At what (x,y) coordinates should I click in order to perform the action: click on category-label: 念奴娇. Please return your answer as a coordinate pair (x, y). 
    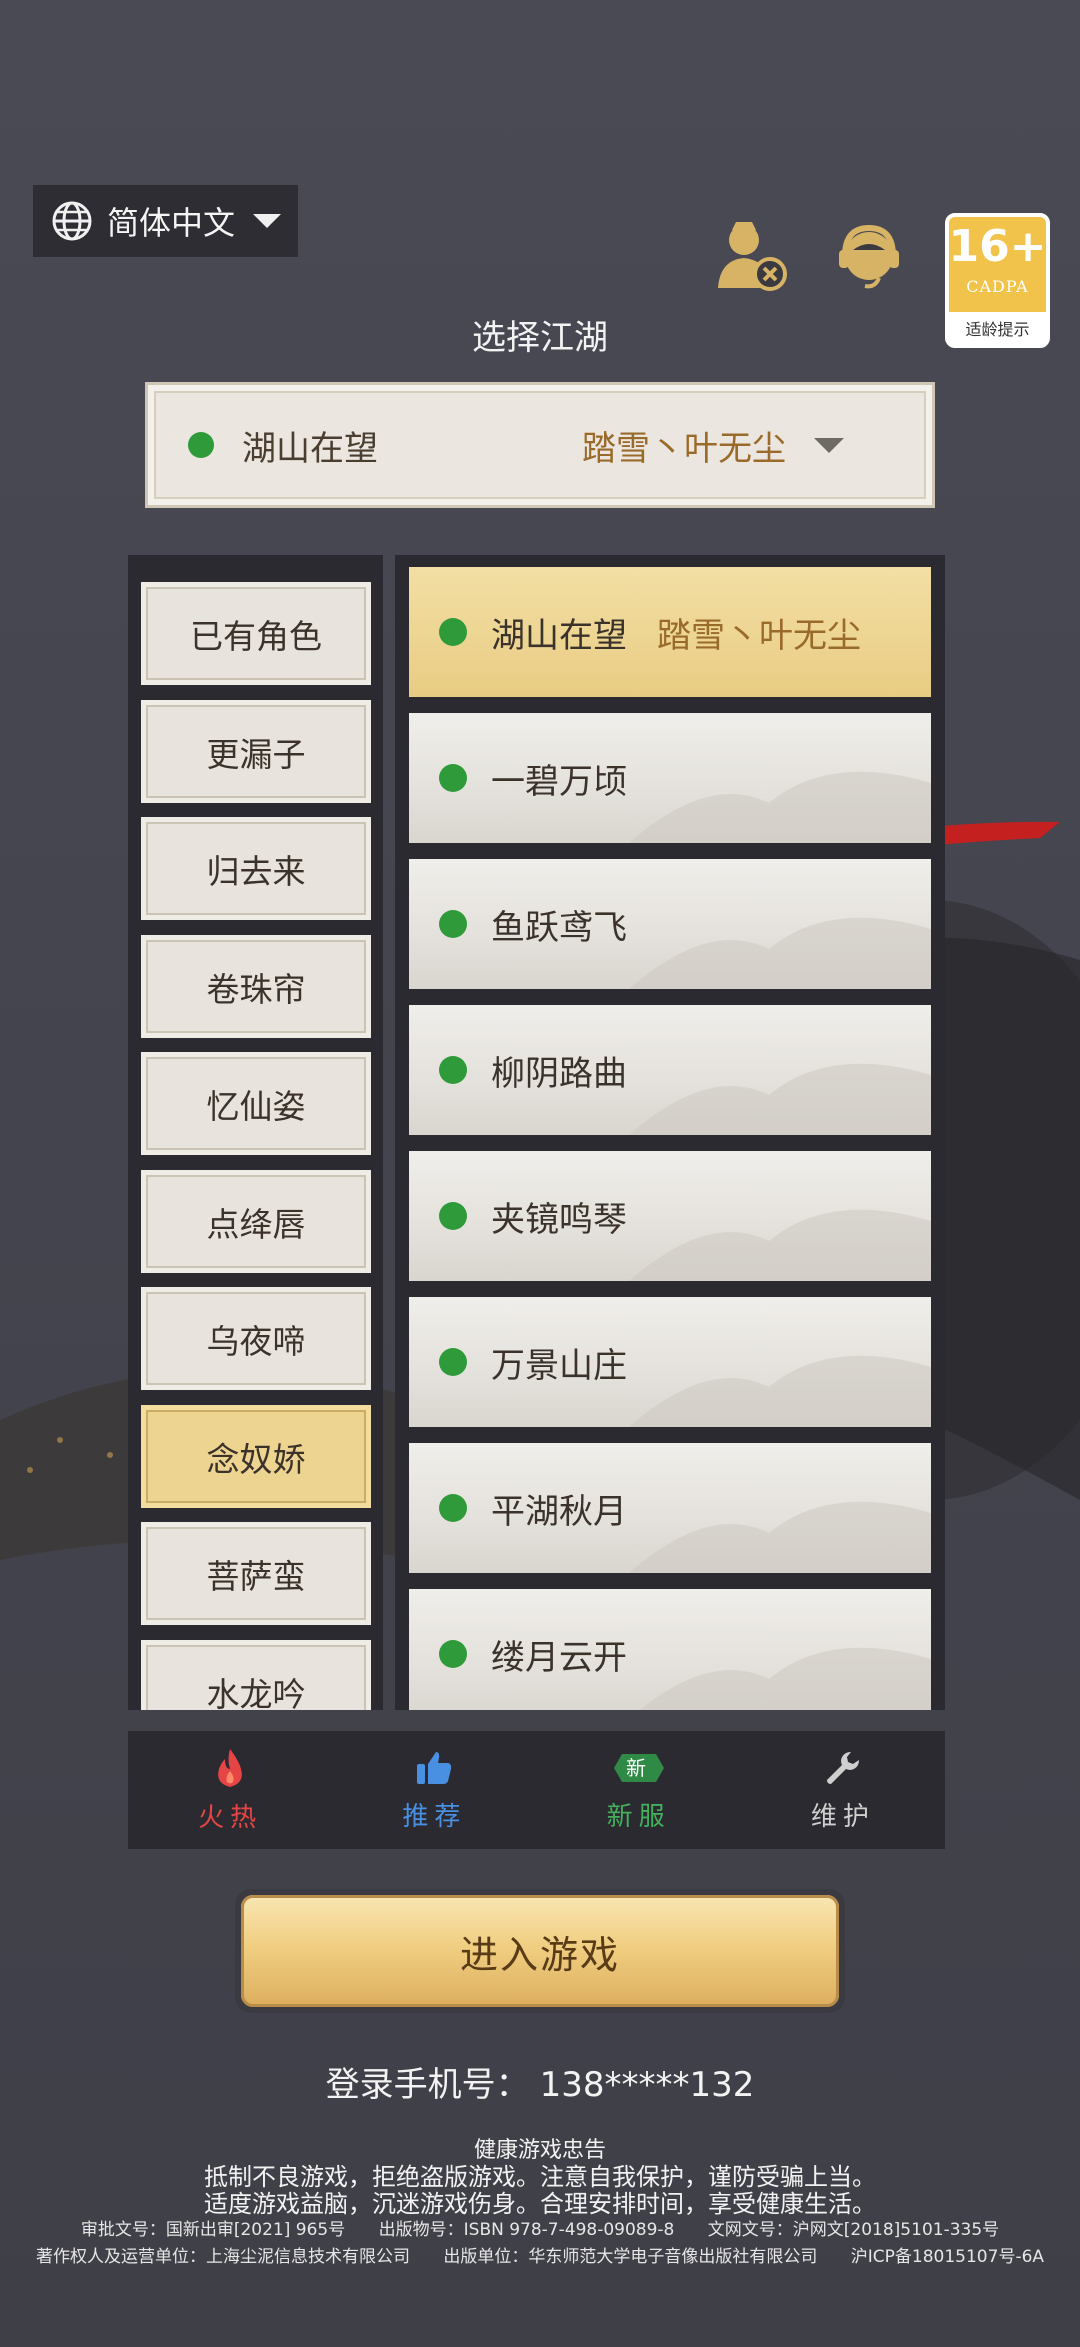
    Looking at the image, I should click on (256, 1459).